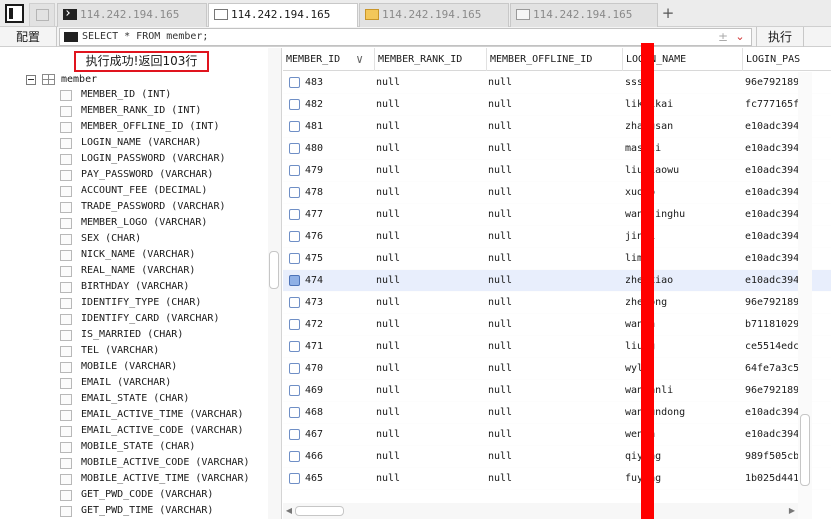  Describe the element at coordinates (14, 13) in the screenshot. I see `panel-toggle-icon` at that location.